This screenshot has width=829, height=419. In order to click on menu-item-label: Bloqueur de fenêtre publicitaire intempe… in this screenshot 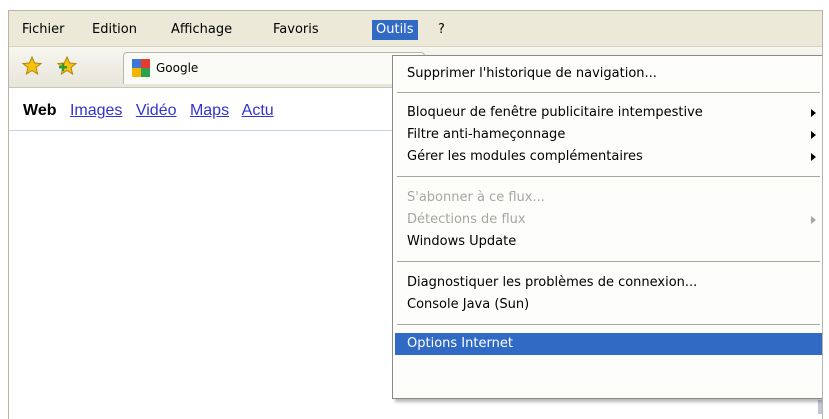, I will do `click(555, 112)`.